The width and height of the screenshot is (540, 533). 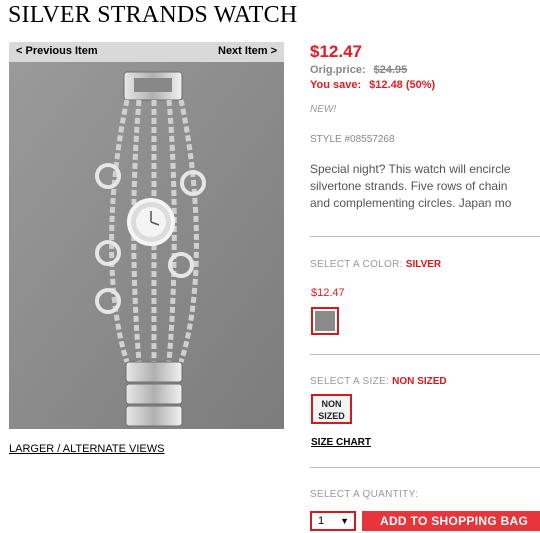 I want to click on size-option-line: NON, so click(x=331, y=404).